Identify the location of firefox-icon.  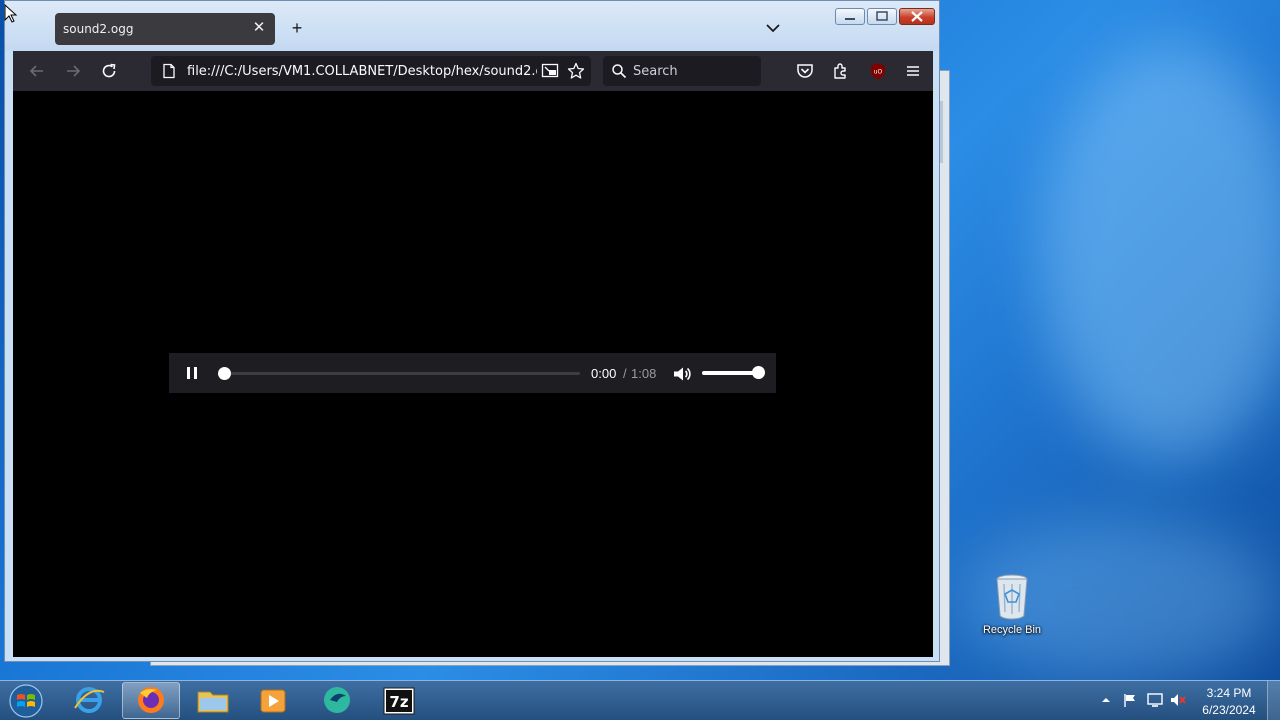
(151, 700).